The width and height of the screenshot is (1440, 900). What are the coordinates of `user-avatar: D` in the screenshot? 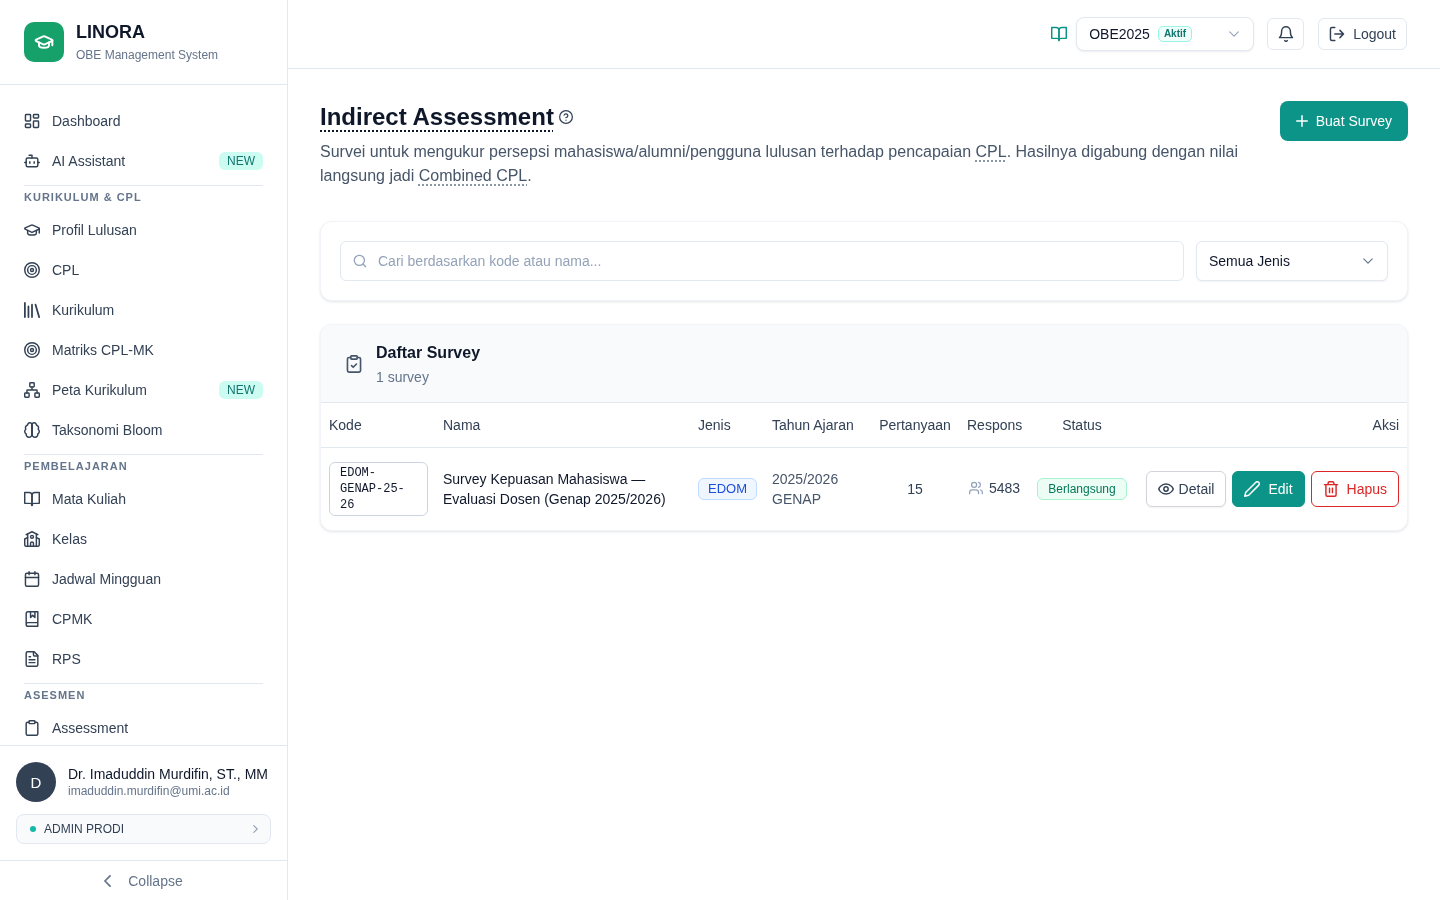 It's located at (36, 782).